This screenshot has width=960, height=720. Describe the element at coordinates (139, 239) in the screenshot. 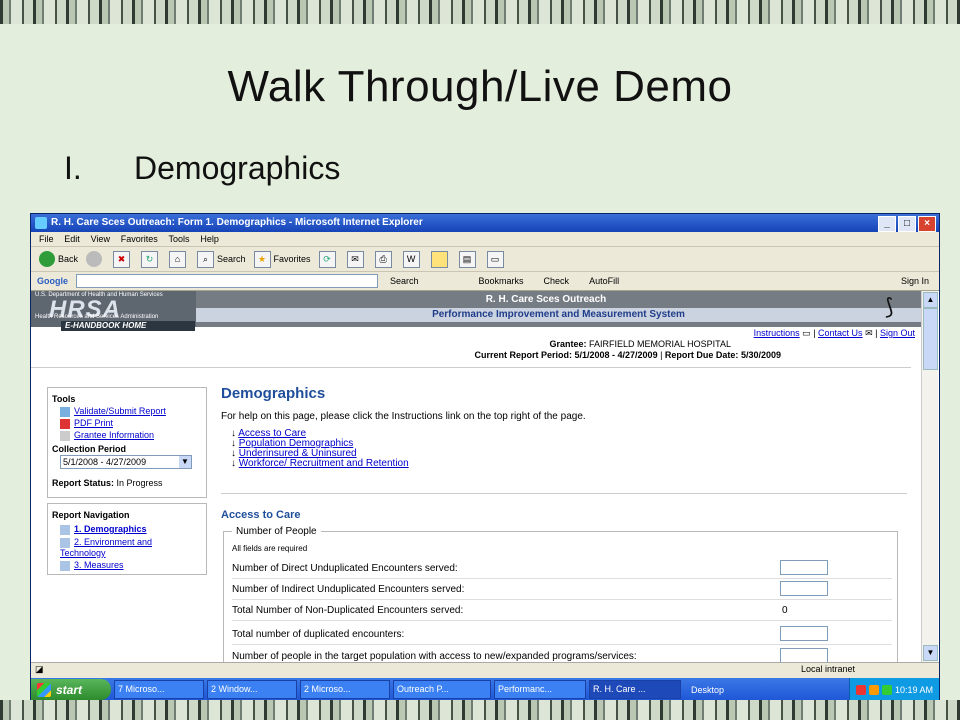

I see `menu-favorites: Favorites` at that location.